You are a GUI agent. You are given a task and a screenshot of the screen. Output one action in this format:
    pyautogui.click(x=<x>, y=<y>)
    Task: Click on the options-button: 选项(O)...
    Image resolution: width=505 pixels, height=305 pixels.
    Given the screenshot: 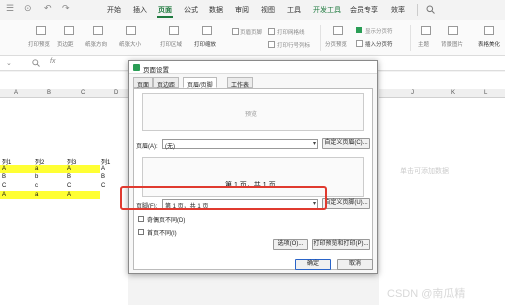 What is the action you would take?
    pyautogui.click(x=290, y=244)
    